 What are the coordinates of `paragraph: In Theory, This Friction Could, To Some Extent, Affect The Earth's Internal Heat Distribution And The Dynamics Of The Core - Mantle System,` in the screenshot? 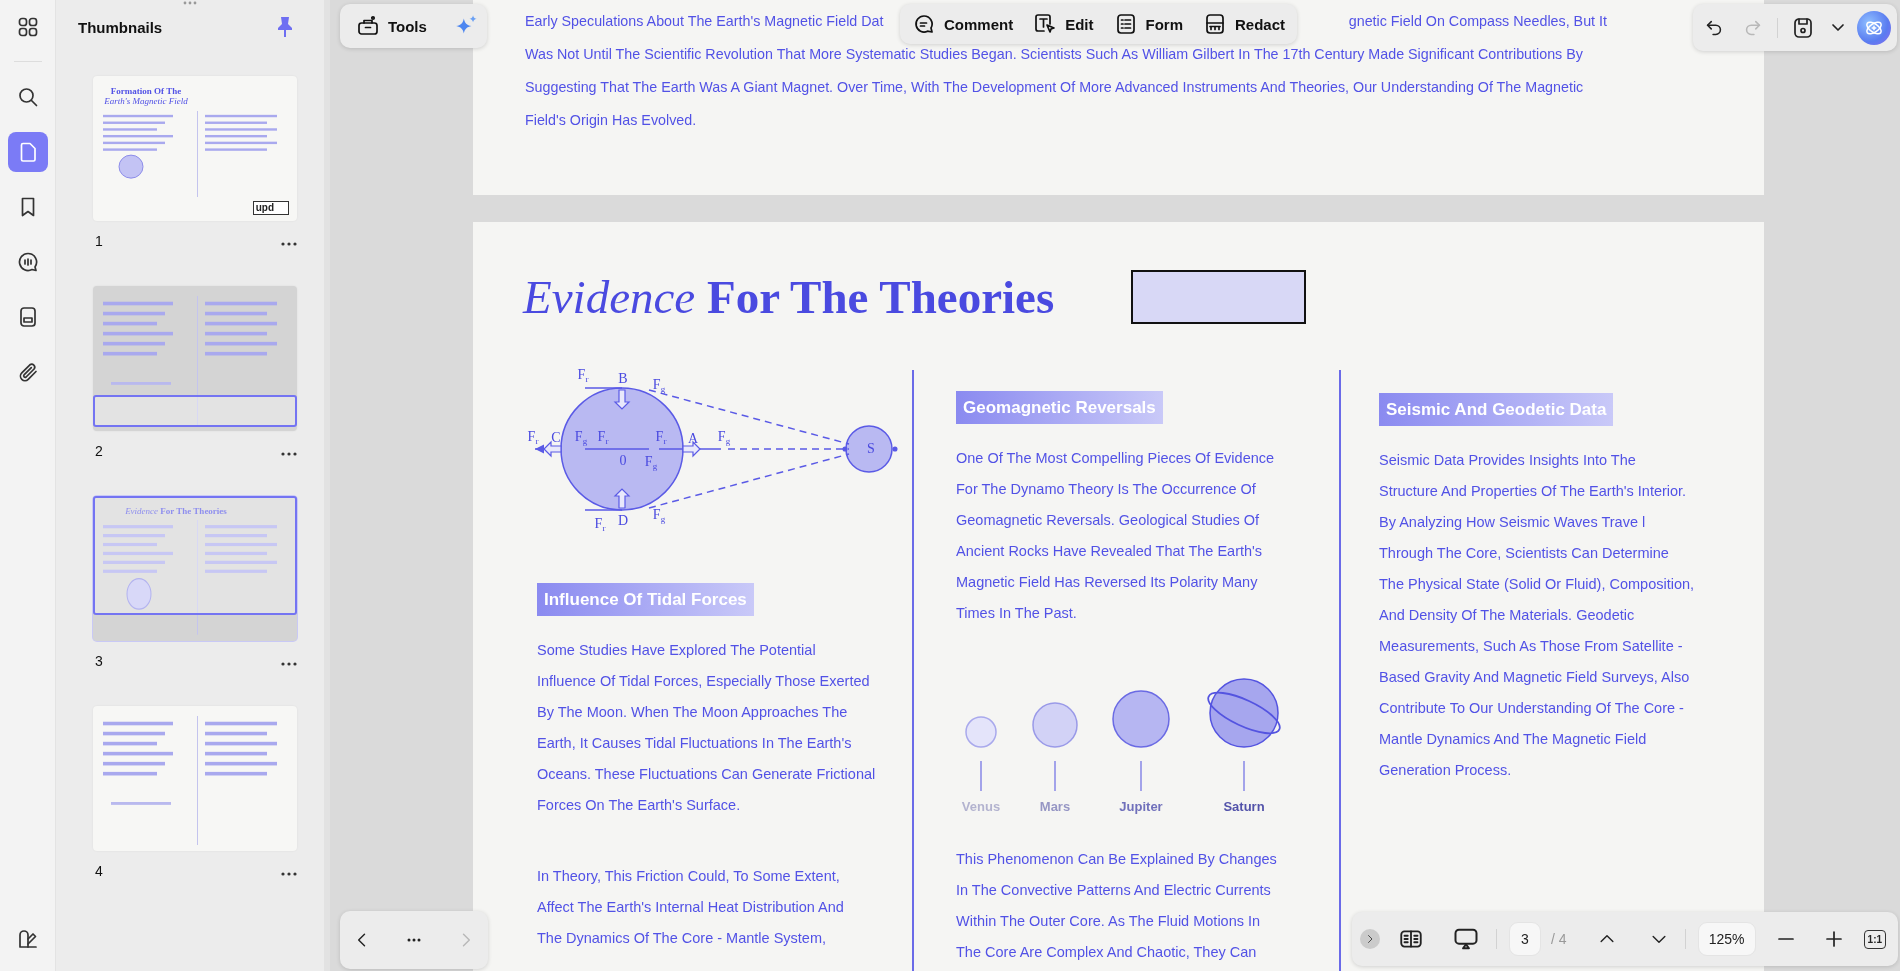 It's located at (690, 907).